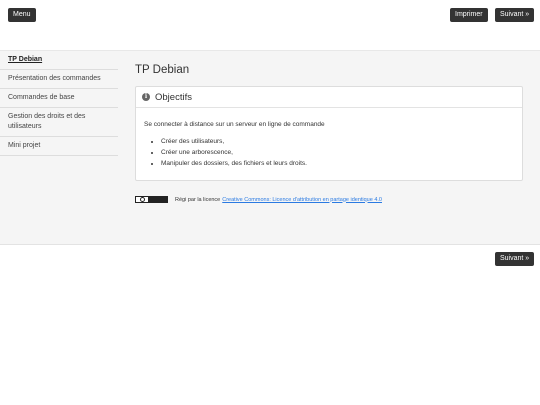 The width and height of the screenshot is (540, 405). Describe the element at coordinates (198, 199) in the screenshot. I see `license-text: Régi par la licence` at that location.